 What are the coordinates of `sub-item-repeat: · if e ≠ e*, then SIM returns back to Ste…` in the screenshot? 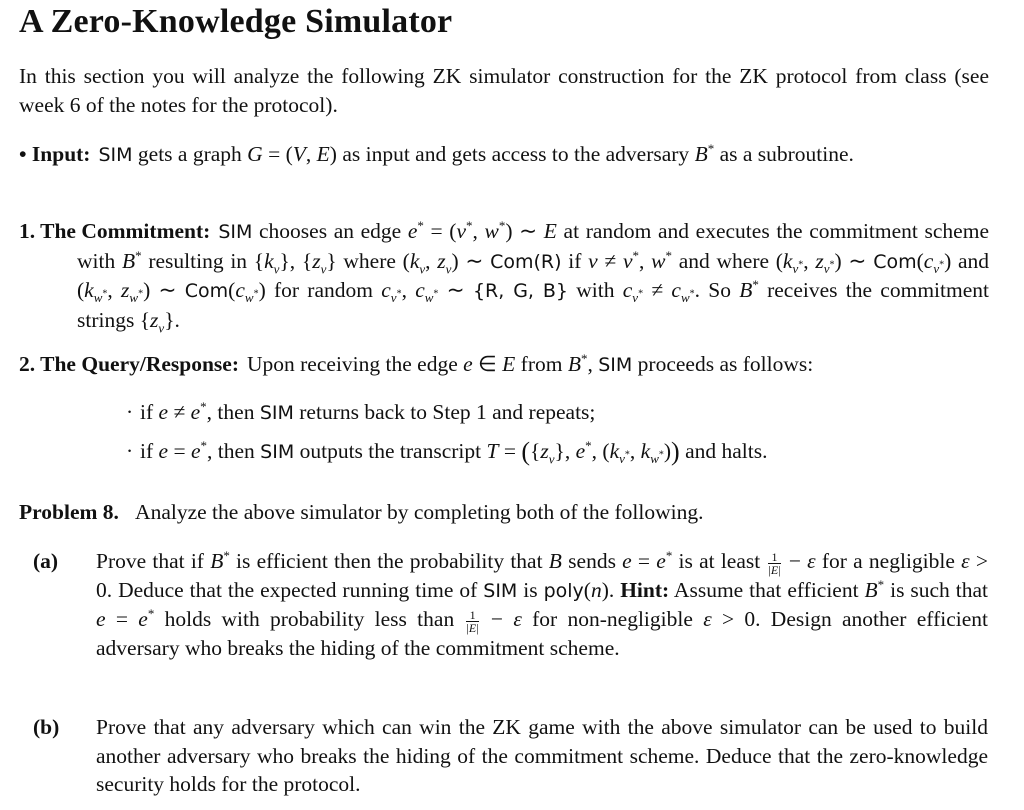 It's located at (360, 413).